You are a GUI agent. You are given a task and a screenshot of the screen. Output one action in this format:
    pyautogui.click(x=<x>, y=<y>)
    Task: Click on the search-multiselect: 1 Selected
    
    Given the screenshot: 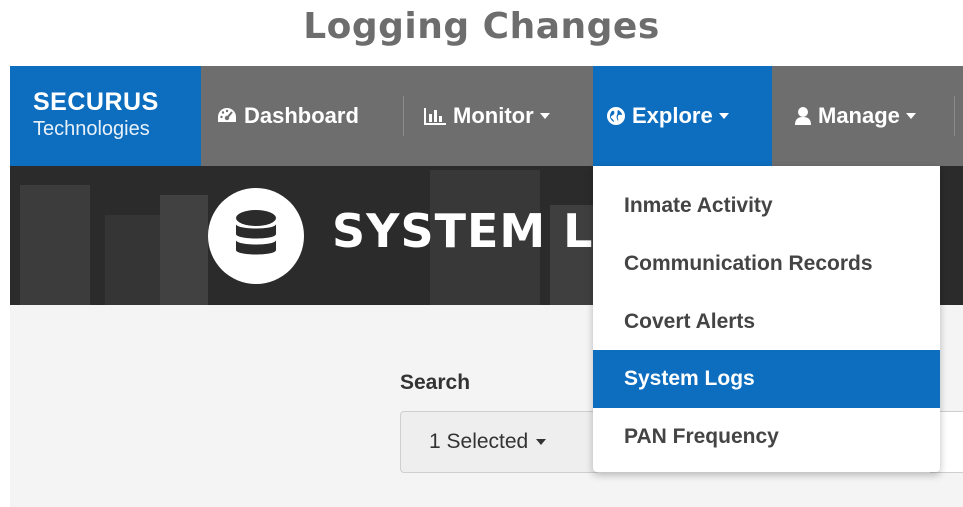 What is the action you would take?
    pyautogui.click(x=500, y=442)
    